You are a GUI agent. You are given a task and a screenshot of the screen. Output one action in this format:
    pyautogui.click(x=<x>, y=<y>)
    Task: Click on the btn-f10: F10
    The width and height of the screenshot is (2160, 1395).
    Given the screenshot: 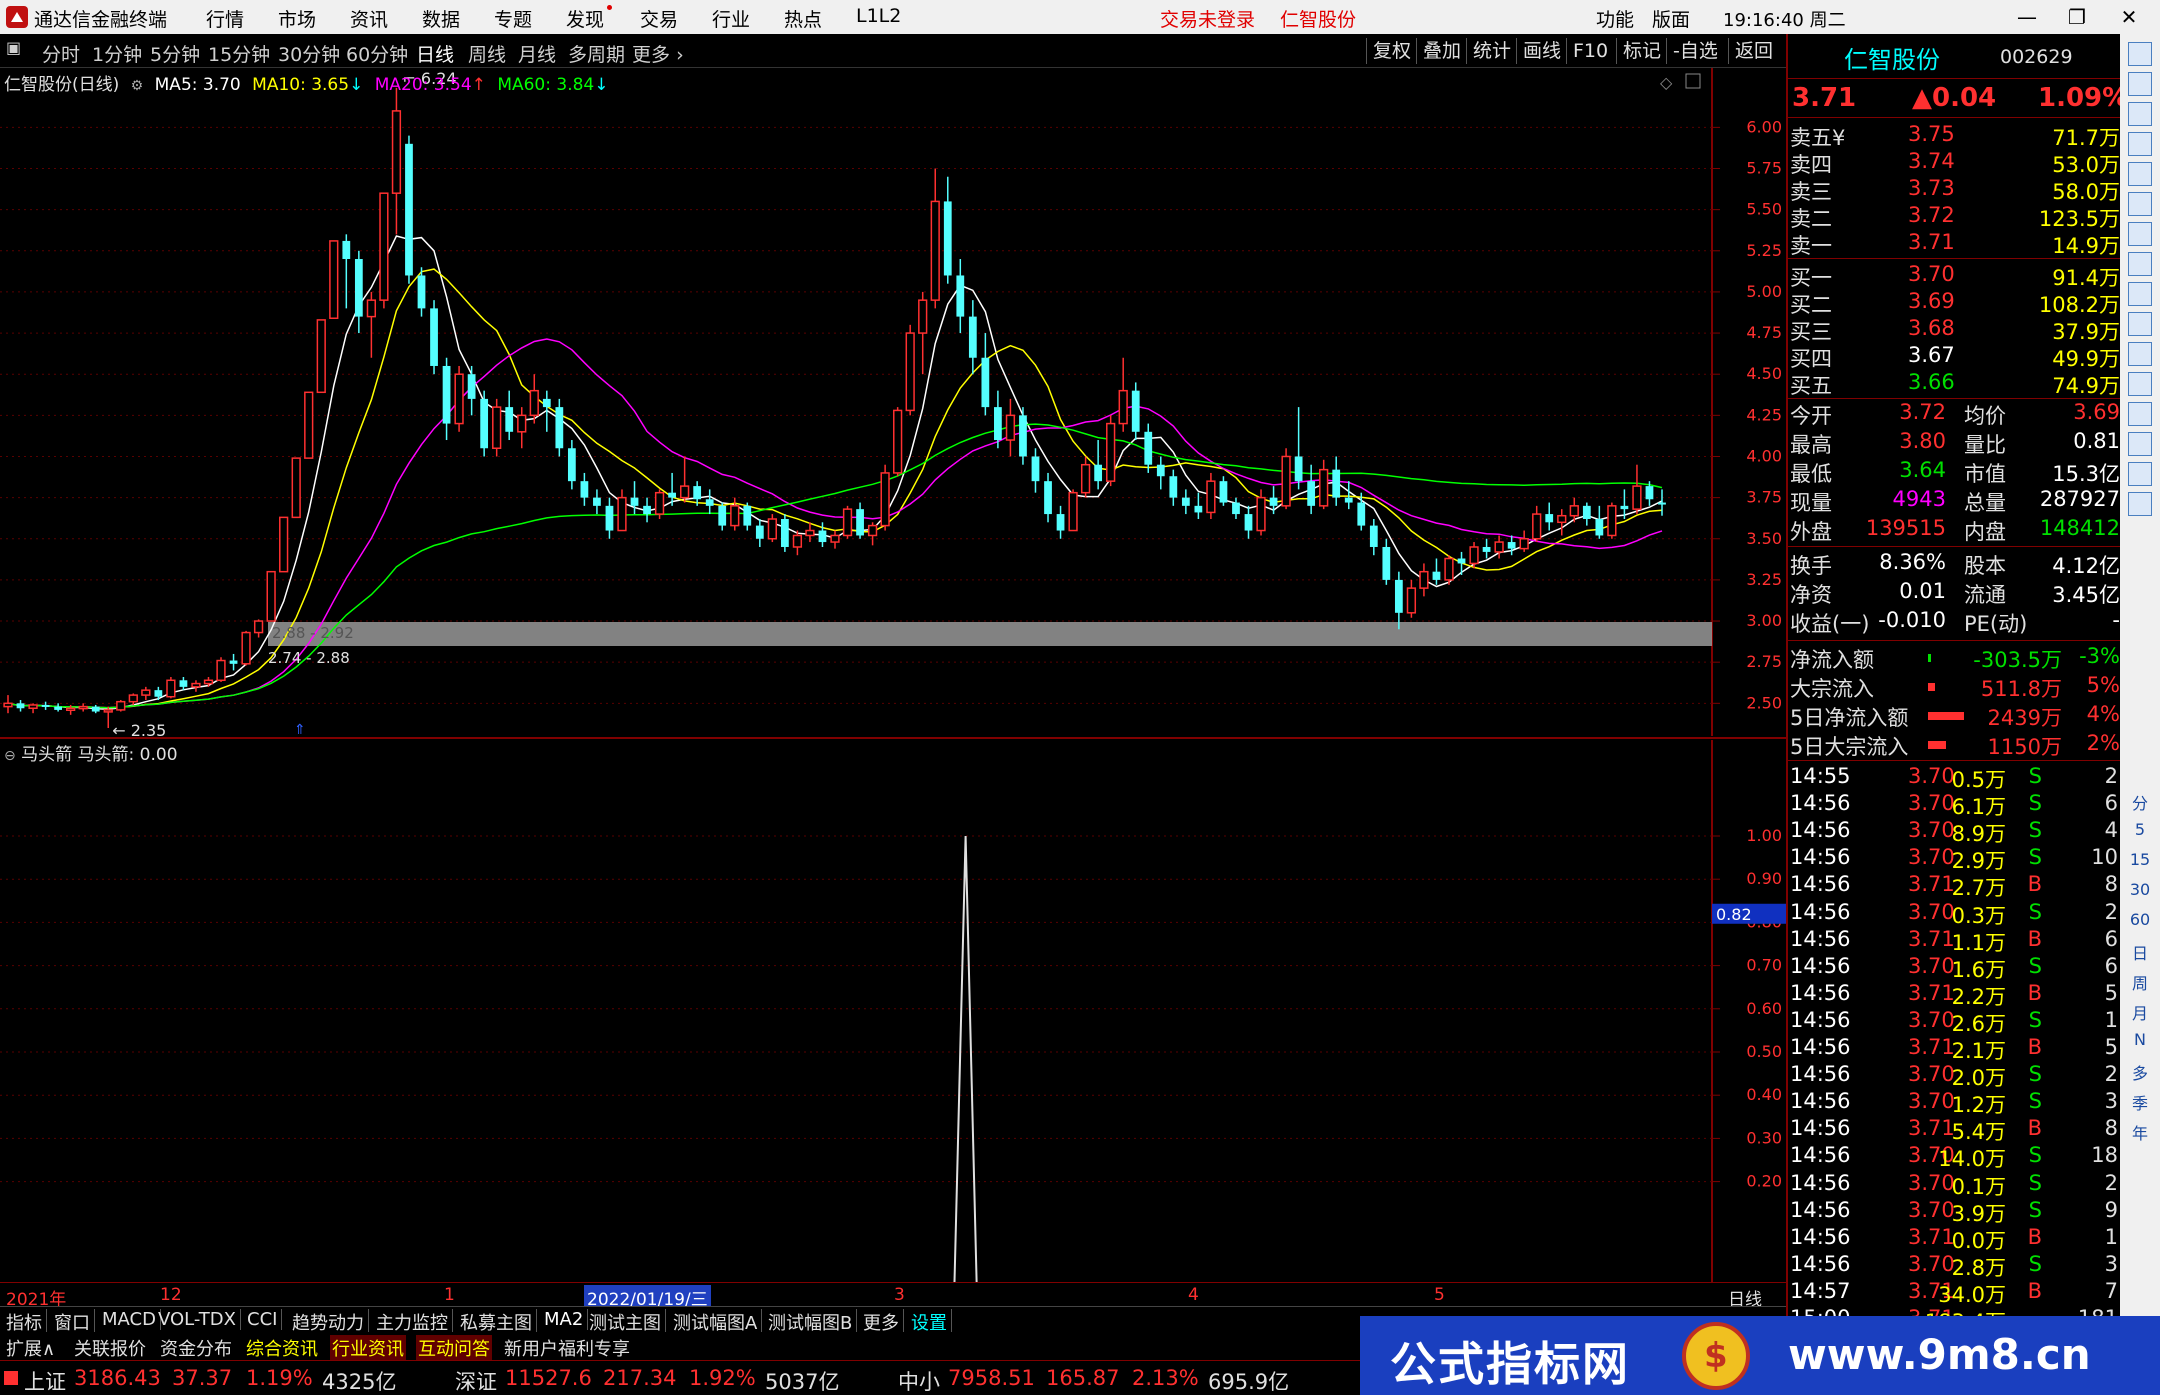 What is the action you would take?
    pyautogui.click(x=1590, y=51)
    